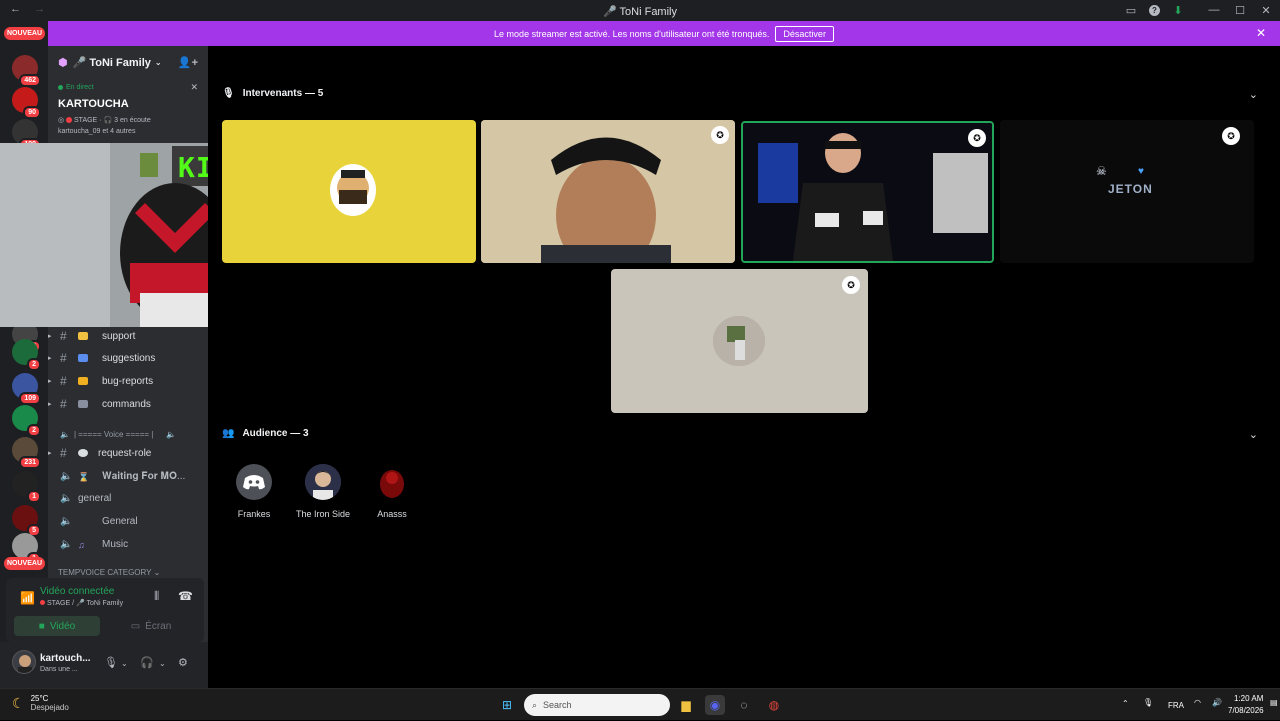 The width and height of the screenshot is (1280, 721). What do you see at coordinates (686, 705) in the screenshot?
I see `file-explorer-icon: ▆` at bounding box center [686, 705].